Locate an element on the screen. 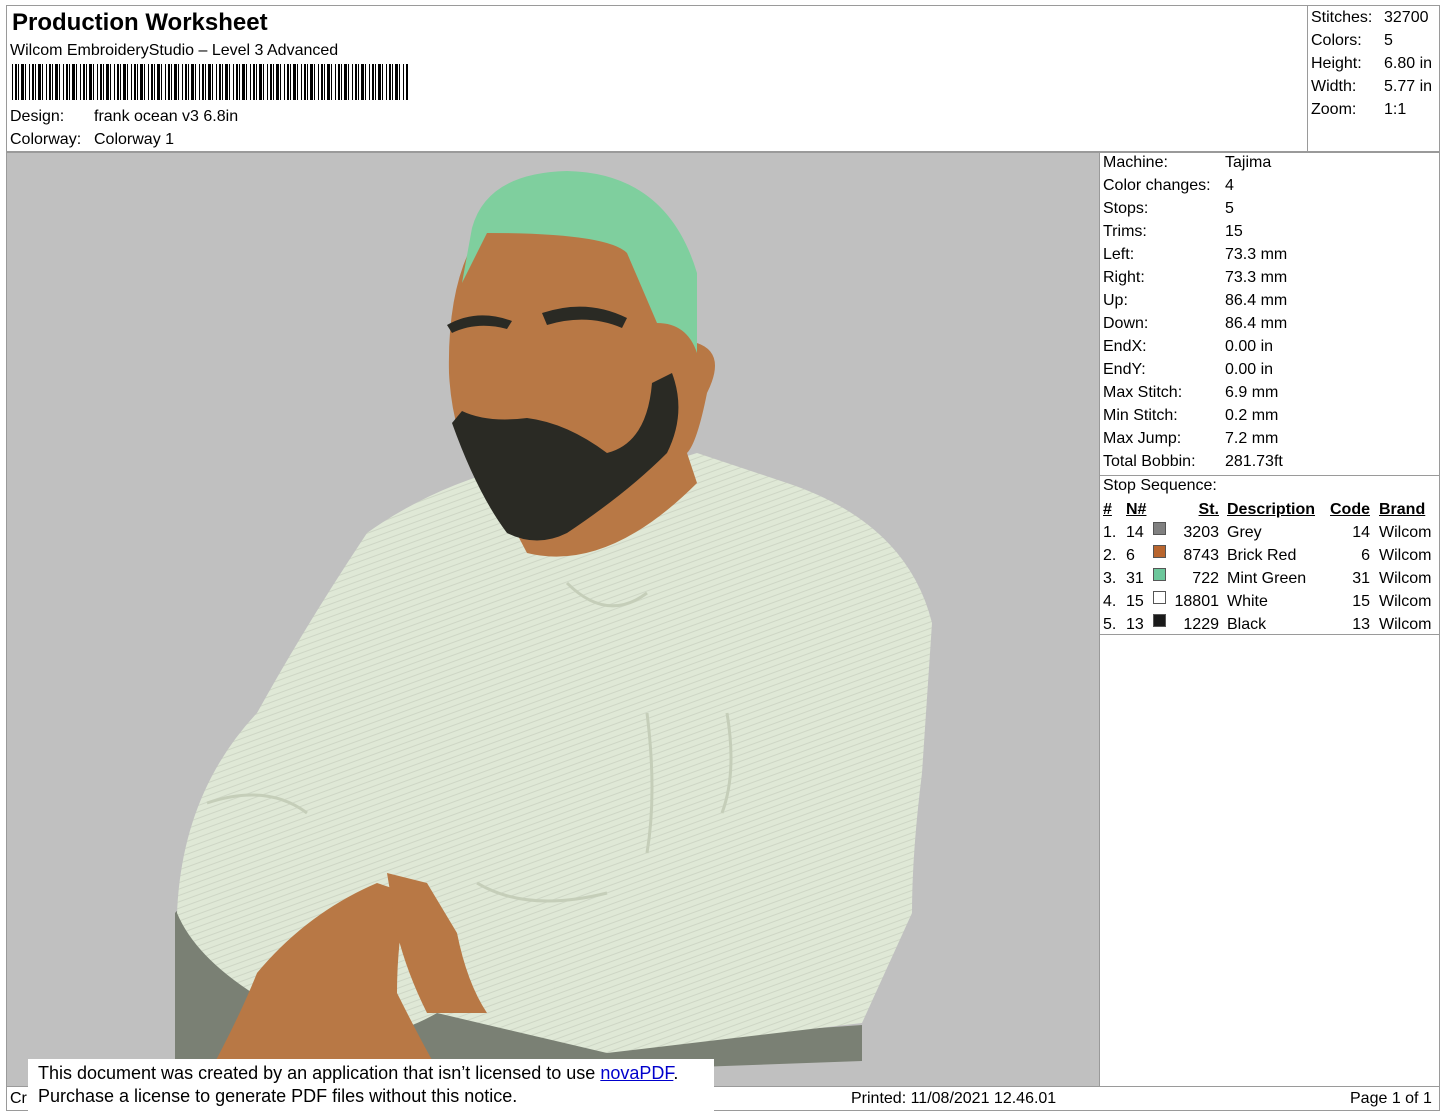 The height and width of the screenshot is (1117, 1445). summary-colors-label: Colors: is located at coordinates (1336, 40).